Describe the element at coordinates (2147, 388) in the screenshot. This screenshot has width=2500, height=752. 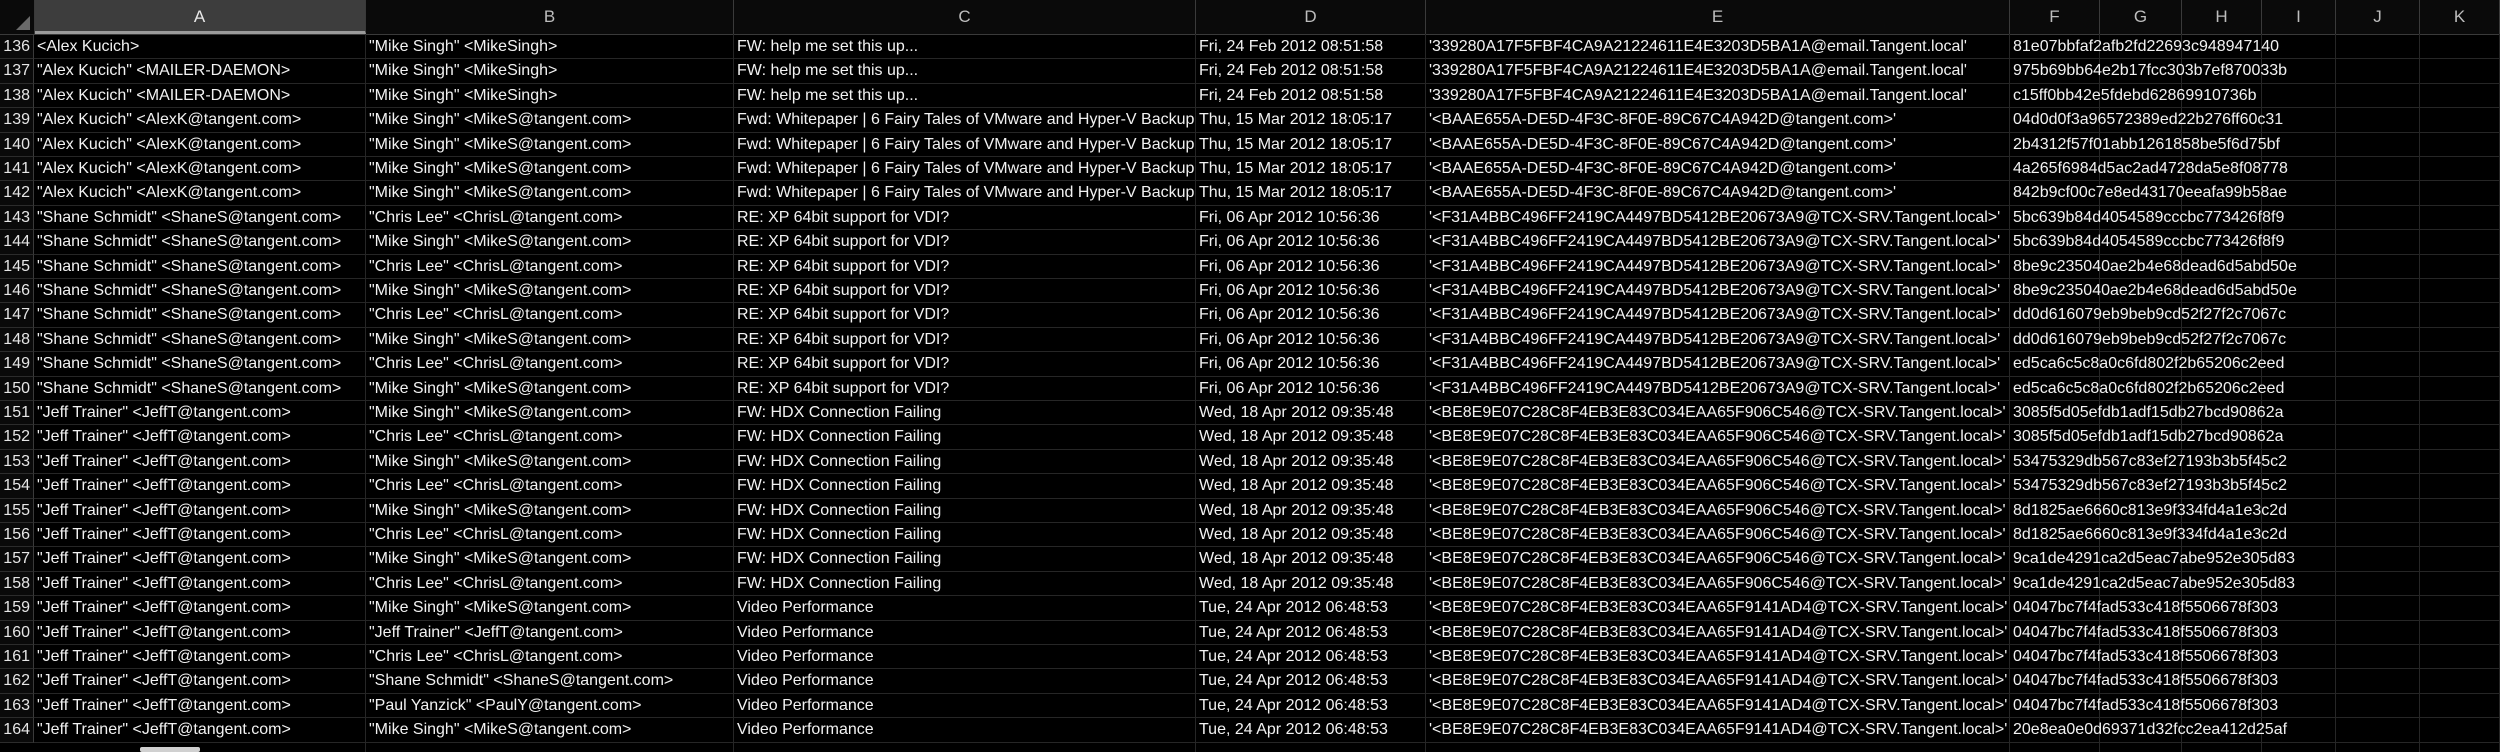
I see `cell-f: ed5ca6c5c8a0c6fd802f2b65206c2eed` at that location.